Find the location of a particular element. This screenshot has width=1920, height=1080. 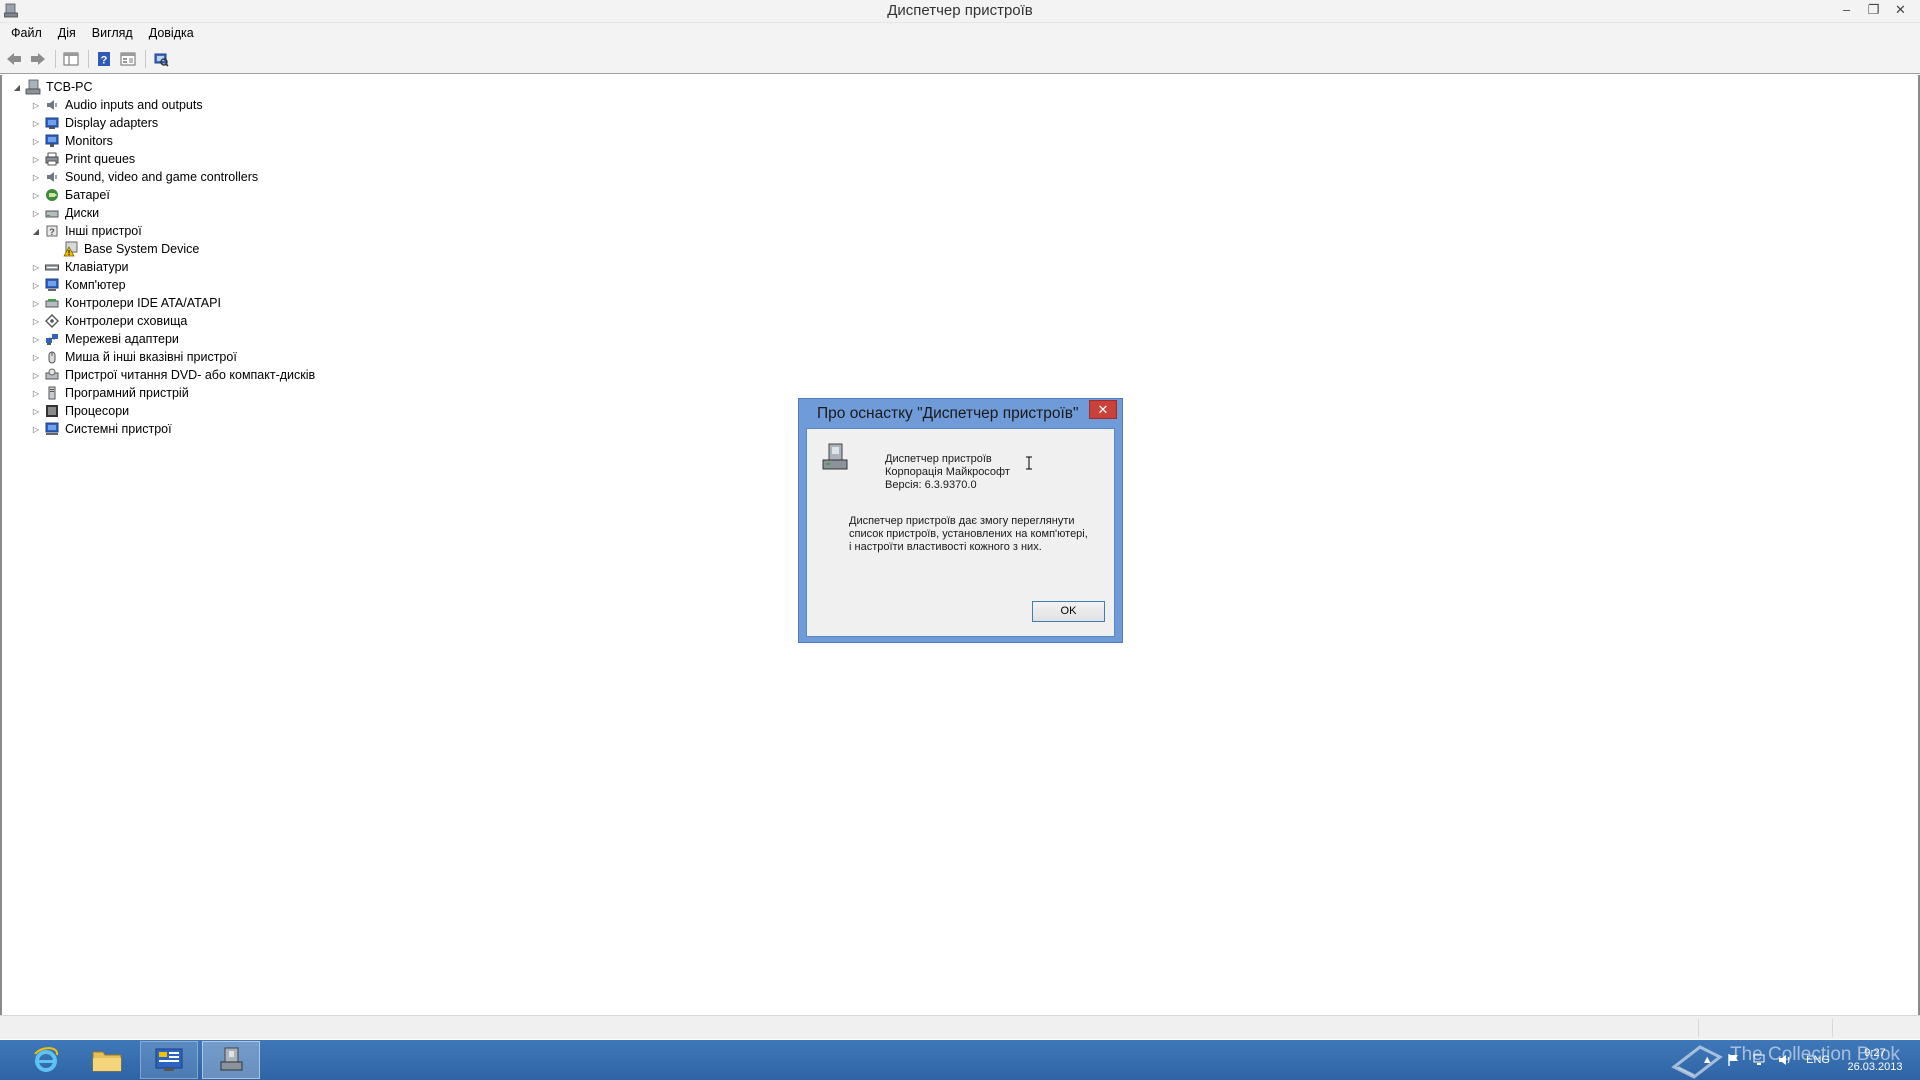

description-line: і настроїти властивості кожного з них. is located at coordinates (945, 547).